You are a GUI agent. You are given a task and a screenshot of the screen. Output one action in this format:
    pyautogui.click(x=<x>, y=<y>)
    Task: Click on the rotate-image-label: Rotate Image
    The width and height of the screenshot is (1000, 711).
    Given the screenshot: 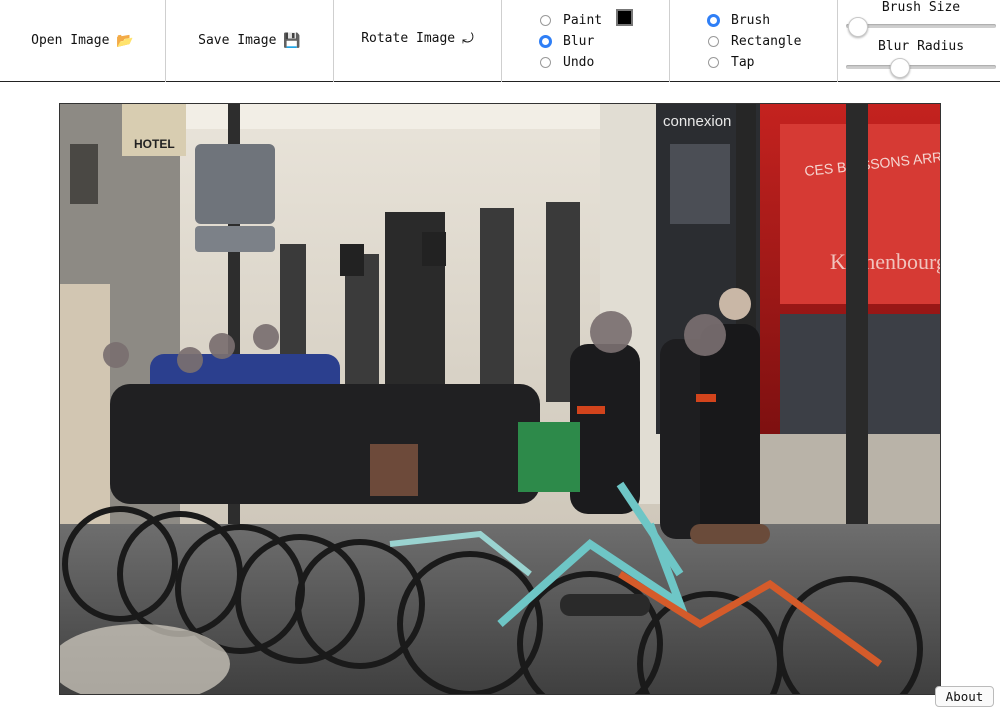 What is the action you would take?
    pyautogui.click(x=408, y=38)
    